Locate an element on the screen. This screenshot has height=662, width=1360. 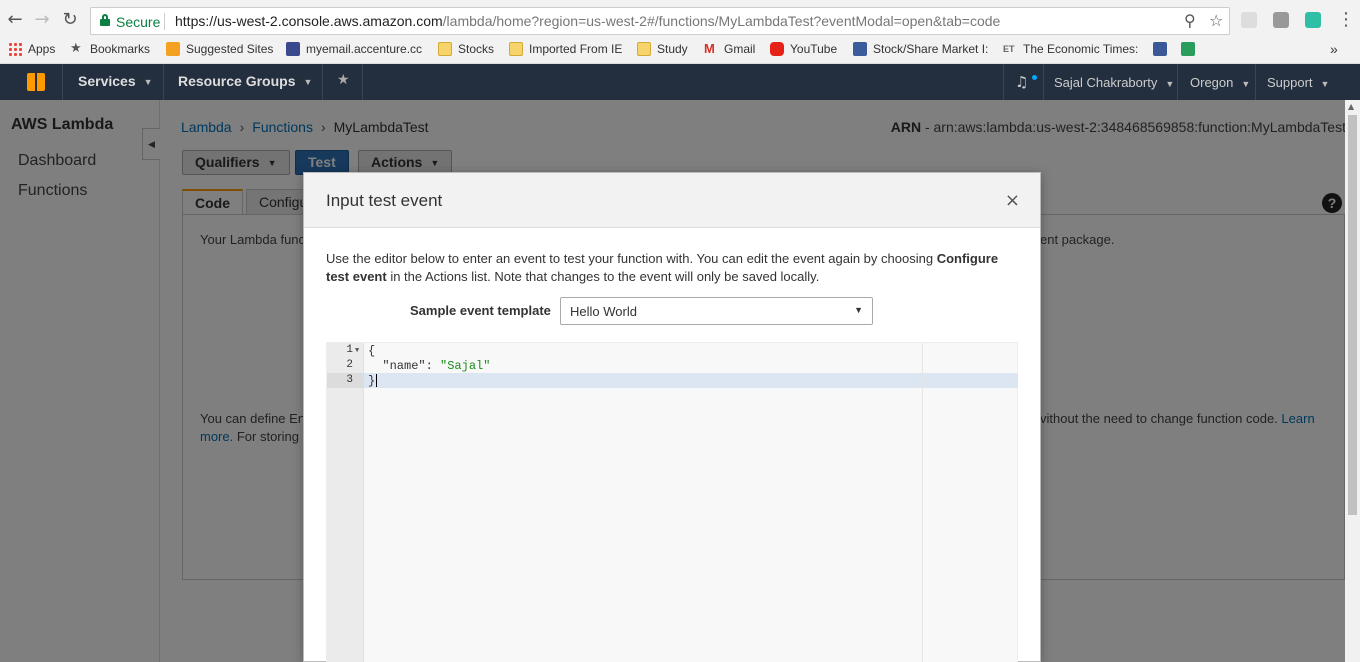
line-number: 2 is located at coordinates (349, 365).